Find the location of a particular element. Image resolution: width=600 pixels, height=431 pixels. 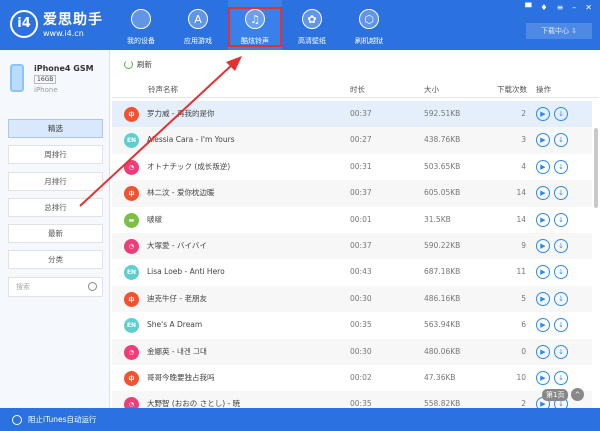

language-badge-icon: 中 is located at coordinates (131, 114).